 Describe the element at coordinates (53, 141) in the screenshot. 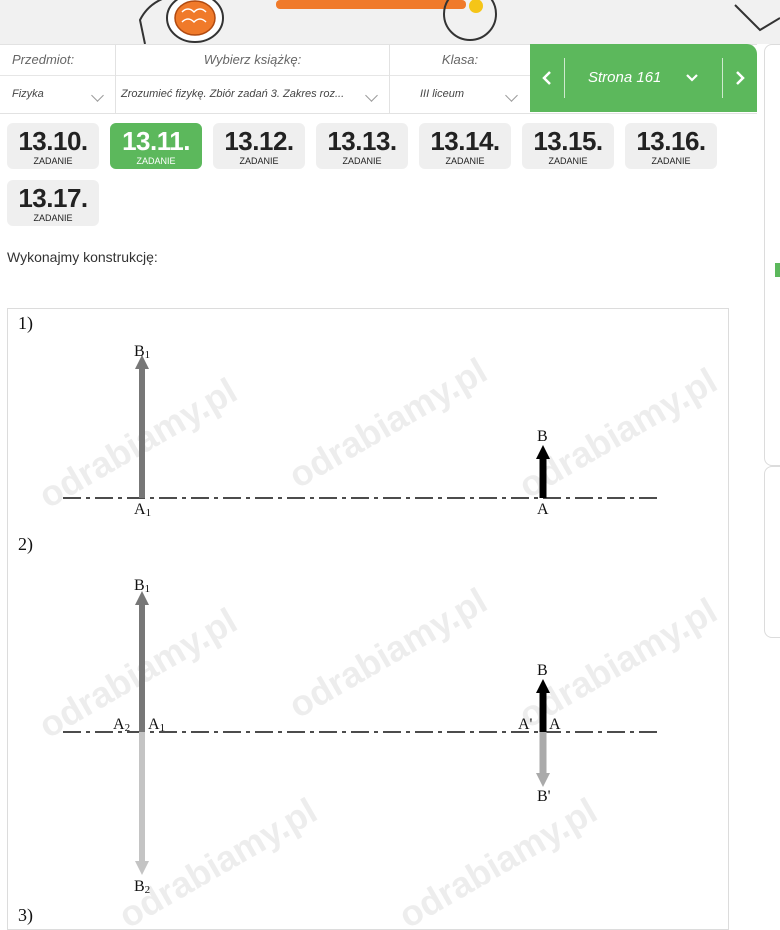

I see `task-number: 13.10.` at that location.